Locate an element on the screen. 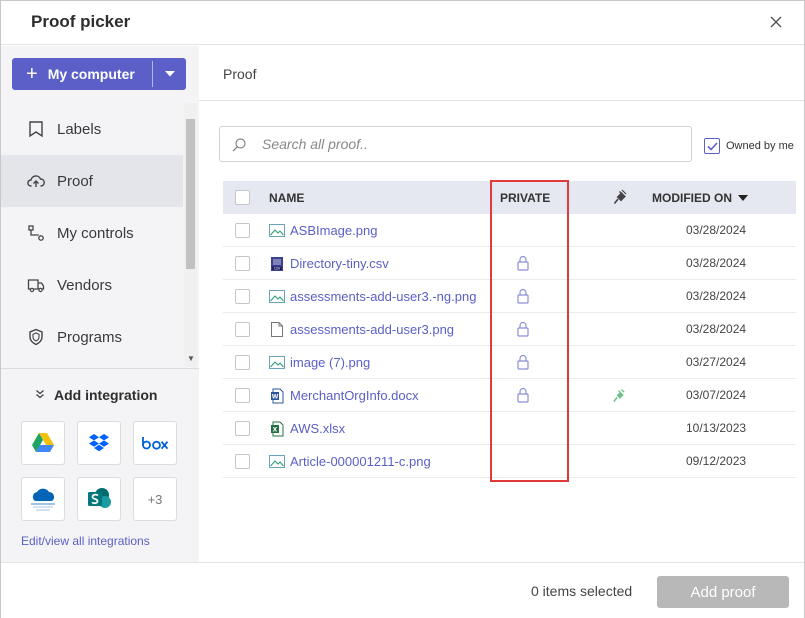 This screenshot has height=618, width=805. table-row: Article-000001211-c.png 09/12/2023 is located at coordinates (509, 461).